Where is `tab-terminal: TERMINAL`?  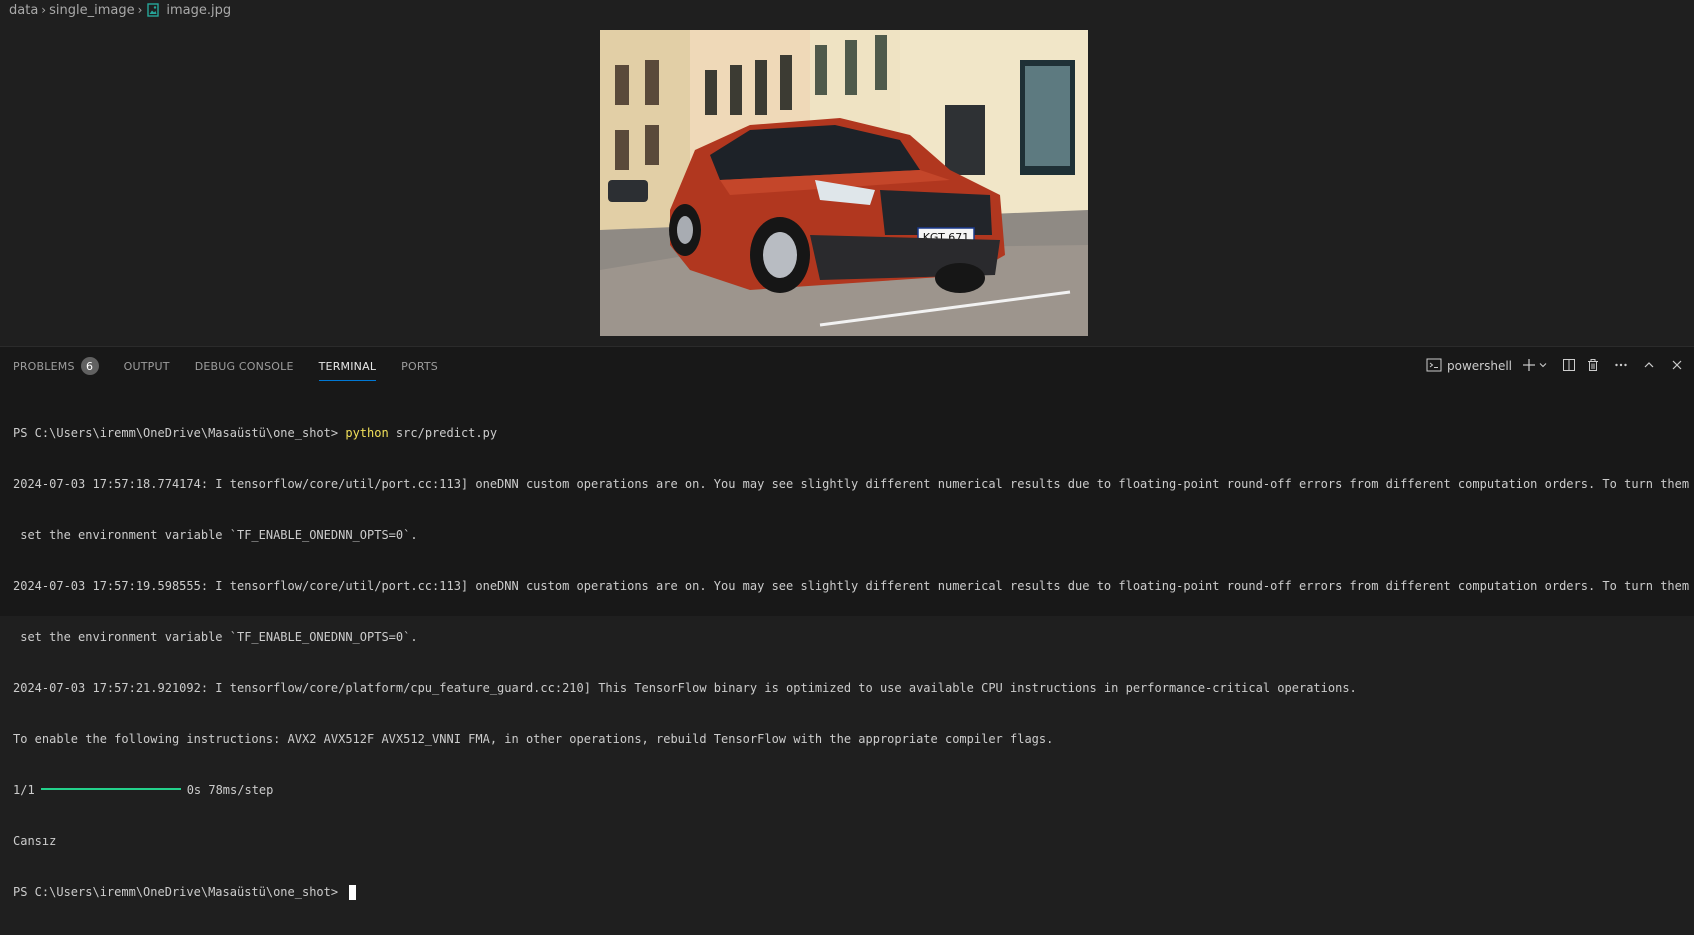
tab-terminal: TERMINAL is located at coordinates (347, 368).